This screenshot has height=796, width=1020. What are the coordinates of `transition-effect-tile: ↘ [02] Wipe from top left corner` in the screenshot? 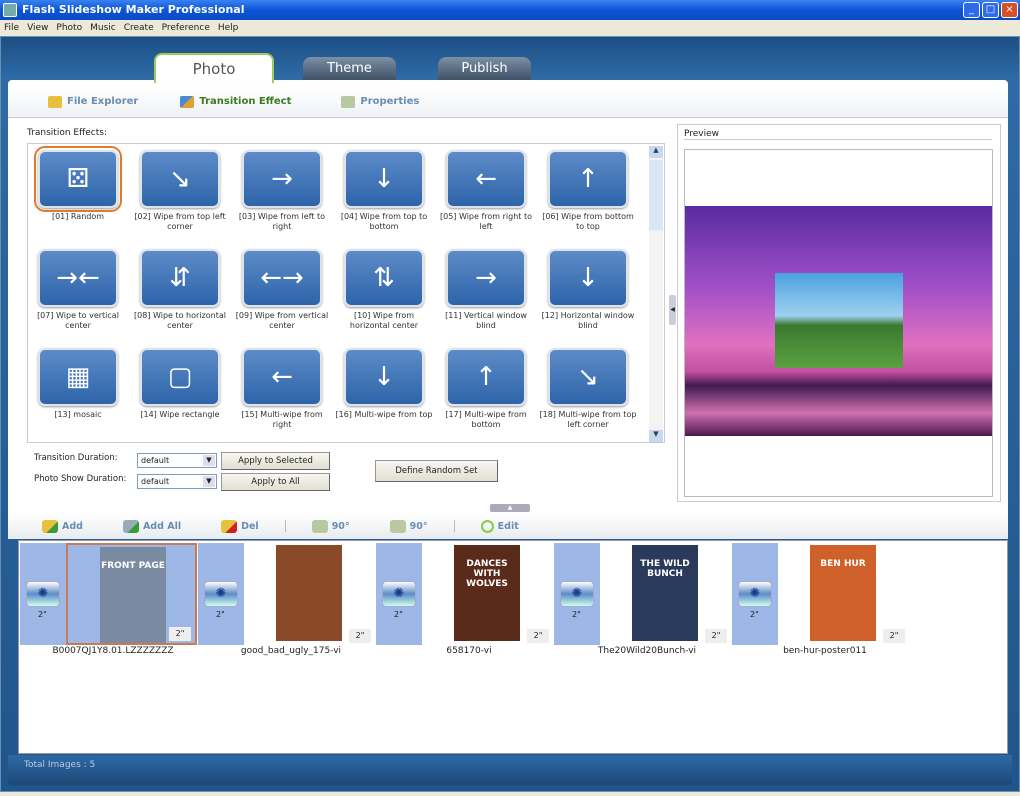 It's located at (180, 189).